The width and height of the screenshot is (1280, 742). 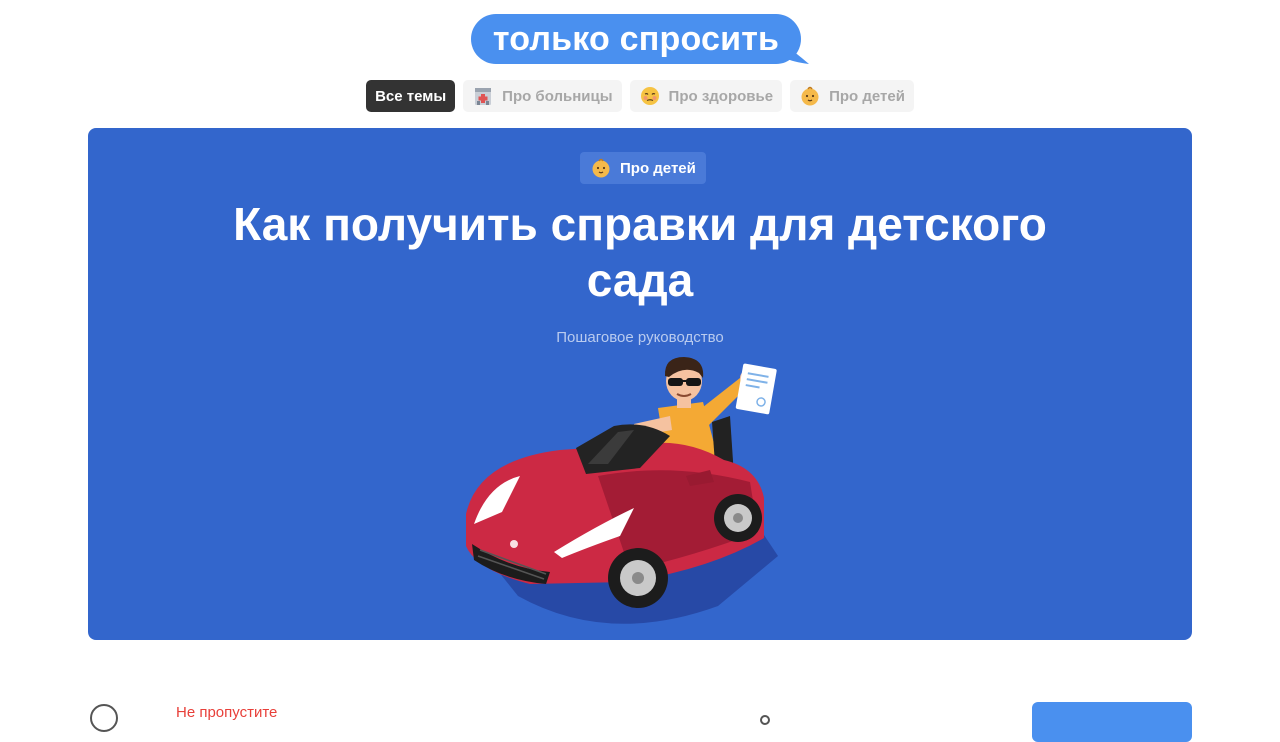 I want to click on topic-tag-label: Про детей, so click(x=658, y=168).